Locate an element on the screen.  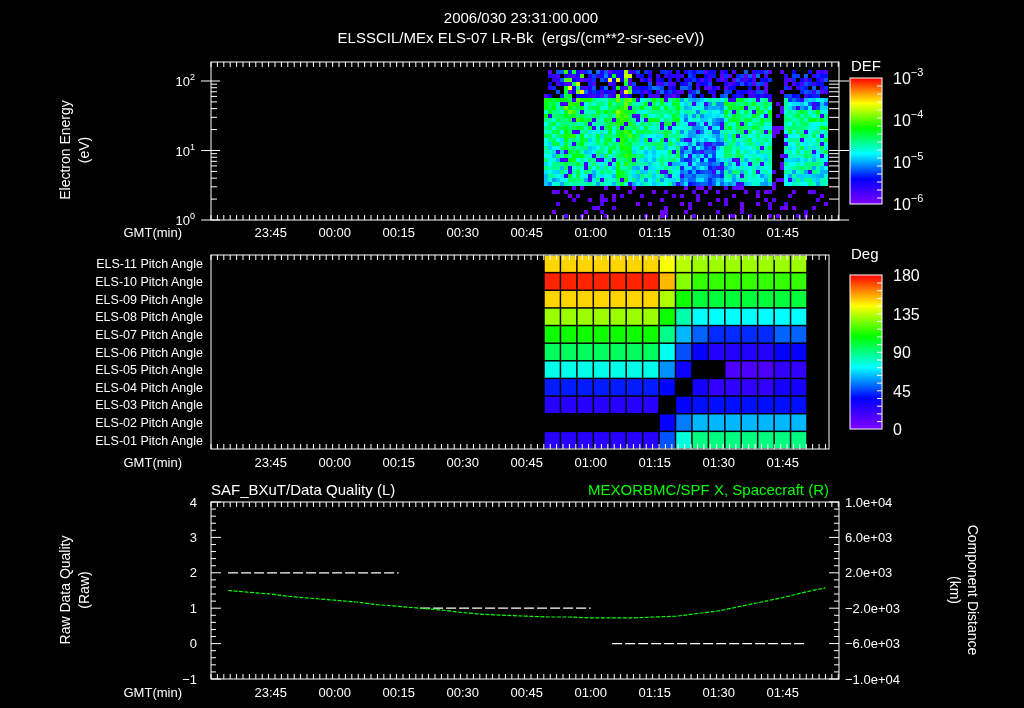
row-label: ELS-05 Pitch Angle is located at coordinates (149, 370).